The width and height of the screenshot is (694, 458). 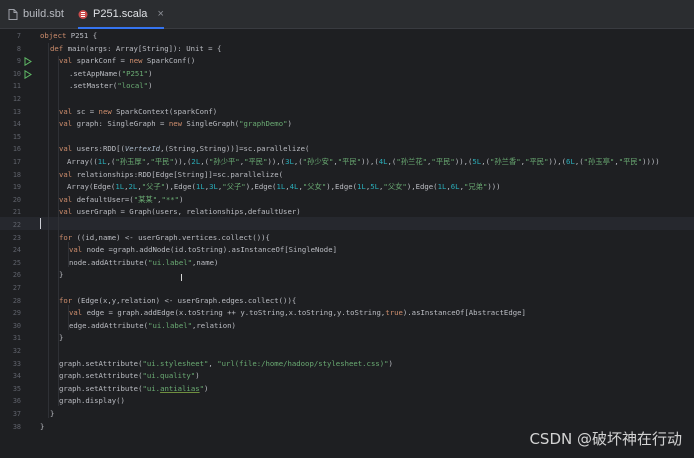 What do you see at coordinates (16, 99) in the screenshot?
I see `line-number: 12` at bounding box center [16, 99].